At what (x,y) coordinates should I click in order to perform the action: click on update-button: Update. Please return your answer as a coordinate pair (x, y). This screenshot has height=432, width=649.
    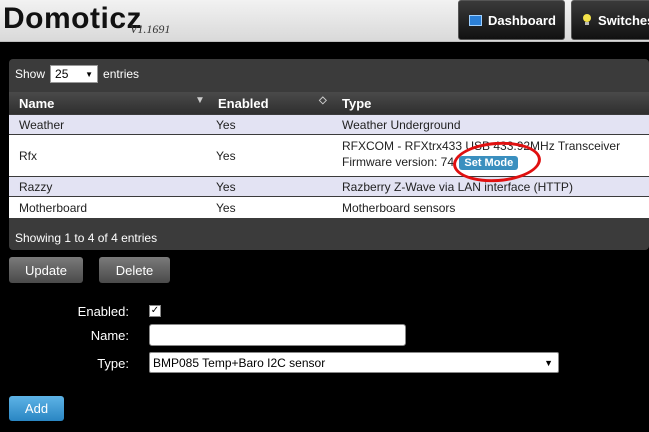
    Looking at the image, I should click on (46, 270).